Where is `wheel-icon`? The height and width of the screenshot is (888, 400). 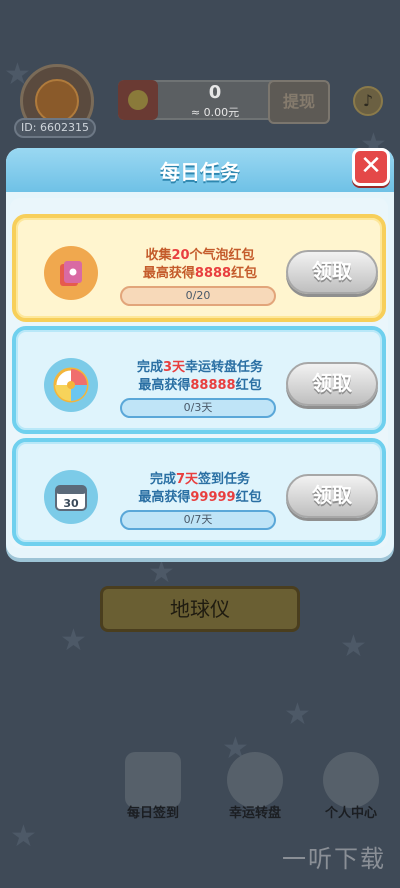
wheel-icon is located at coordinates (255, 780).